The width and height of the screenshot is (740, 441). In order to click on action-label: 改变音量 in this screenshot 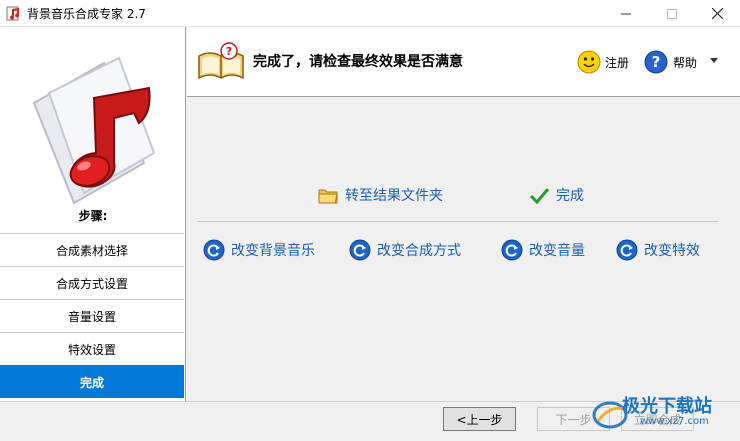, I will do `click(557, 251)`.